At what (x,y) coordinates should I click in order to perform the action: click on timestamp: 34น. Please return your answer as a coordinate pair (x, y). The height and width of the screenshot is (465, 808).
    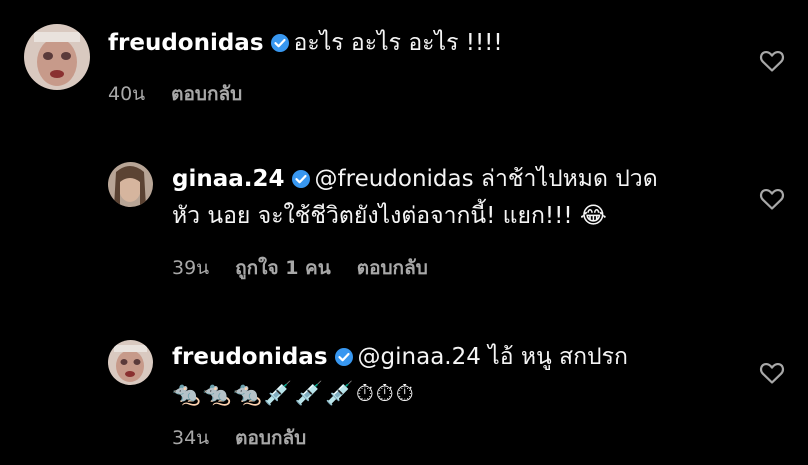
    Looking at the image, I should click on (191, 438).